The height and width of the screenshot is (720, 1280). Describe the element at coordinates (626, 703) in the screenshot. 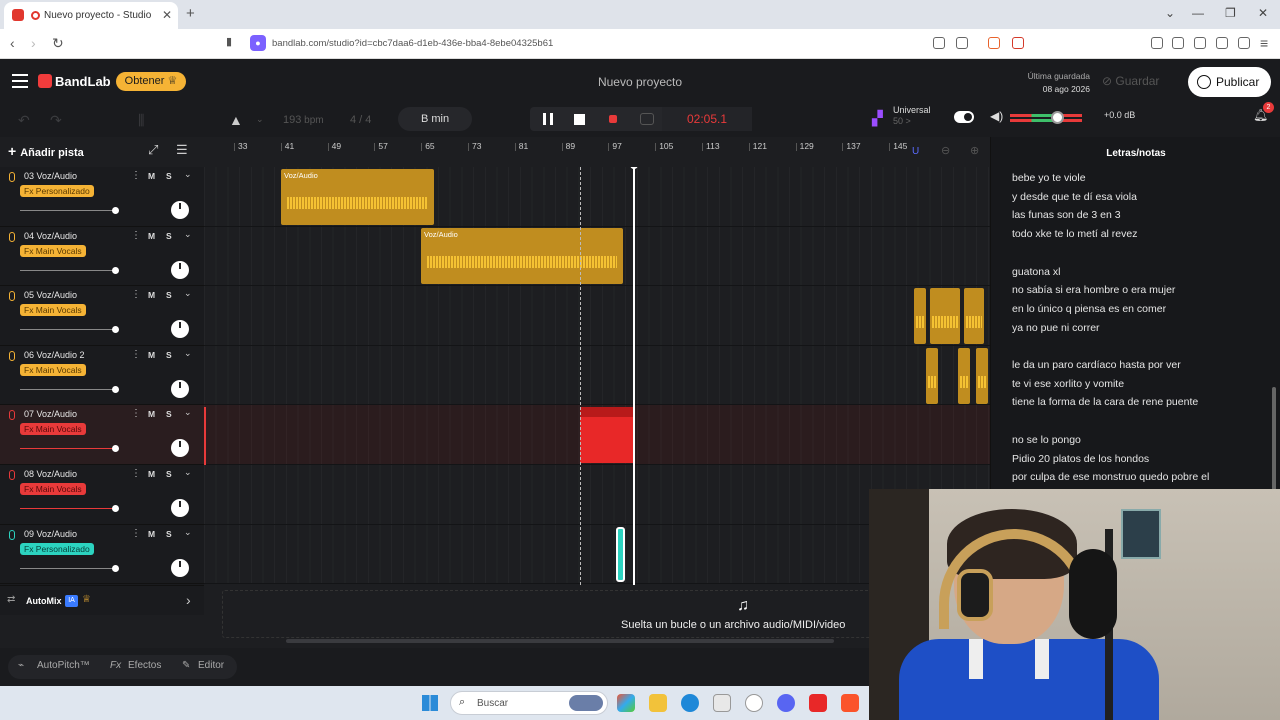

I see `copilot-icon` at that location.